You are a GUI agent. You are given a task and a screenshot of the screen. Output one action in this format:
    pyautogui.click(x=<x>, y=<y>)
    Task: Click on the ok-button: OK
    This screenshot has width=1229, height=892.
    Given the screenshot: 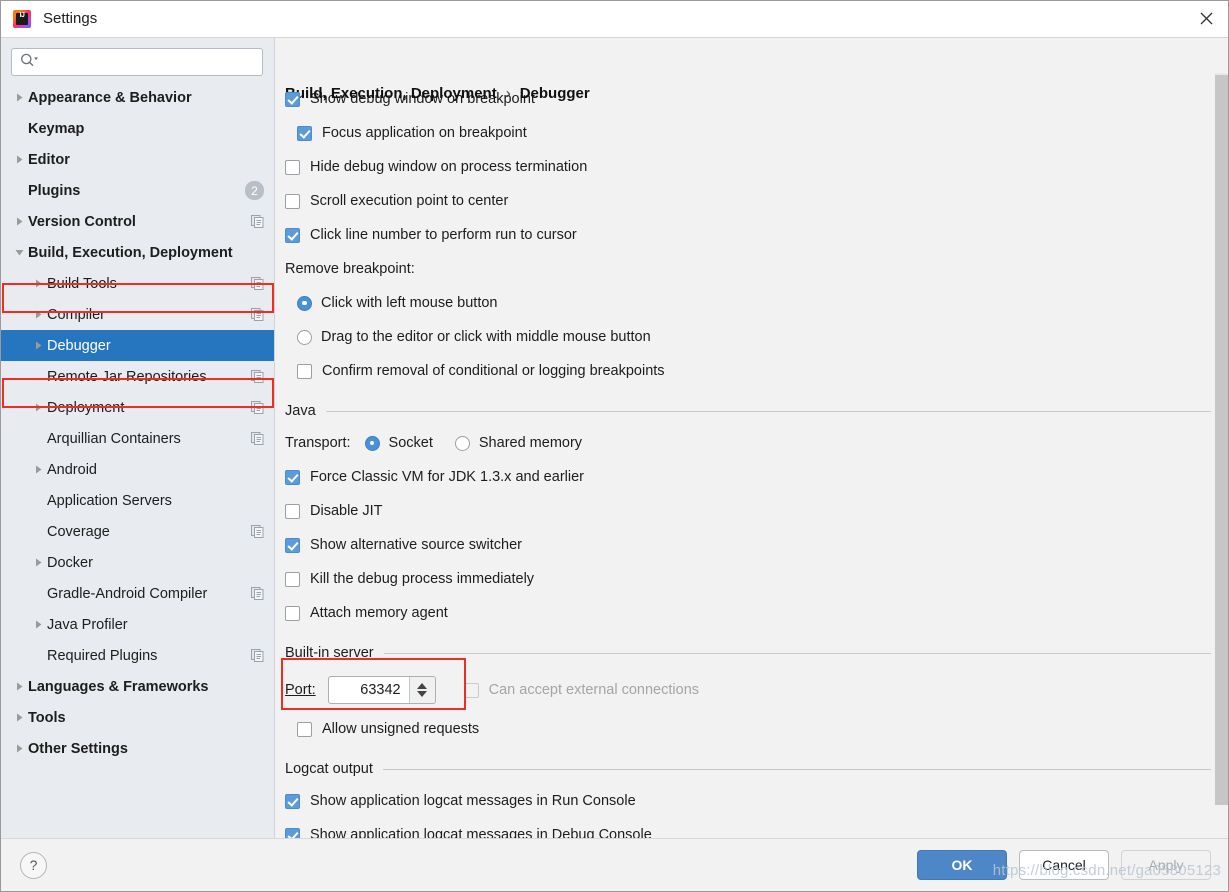 What is the action you would take?
    pyautogui.click(x=962, y=865)
    